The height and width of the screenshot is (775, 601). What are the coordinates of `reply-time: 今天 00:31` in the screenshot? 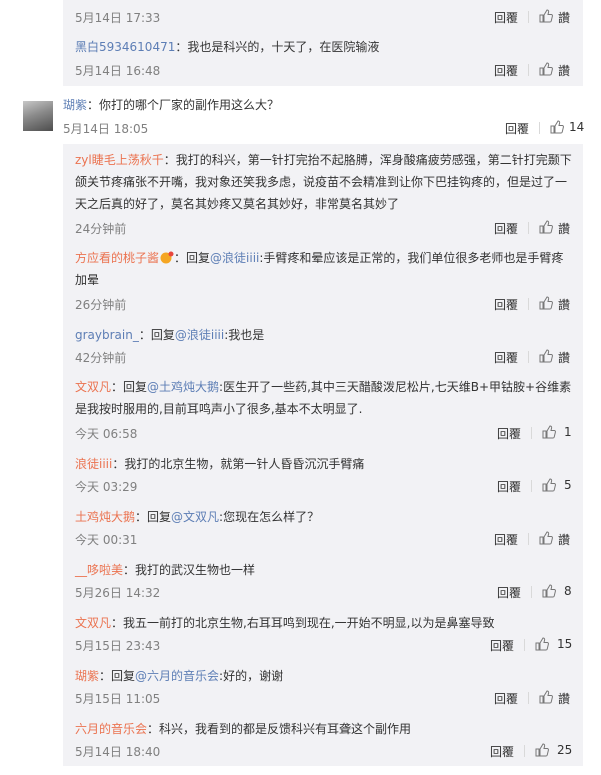 It's located at (106, 540).